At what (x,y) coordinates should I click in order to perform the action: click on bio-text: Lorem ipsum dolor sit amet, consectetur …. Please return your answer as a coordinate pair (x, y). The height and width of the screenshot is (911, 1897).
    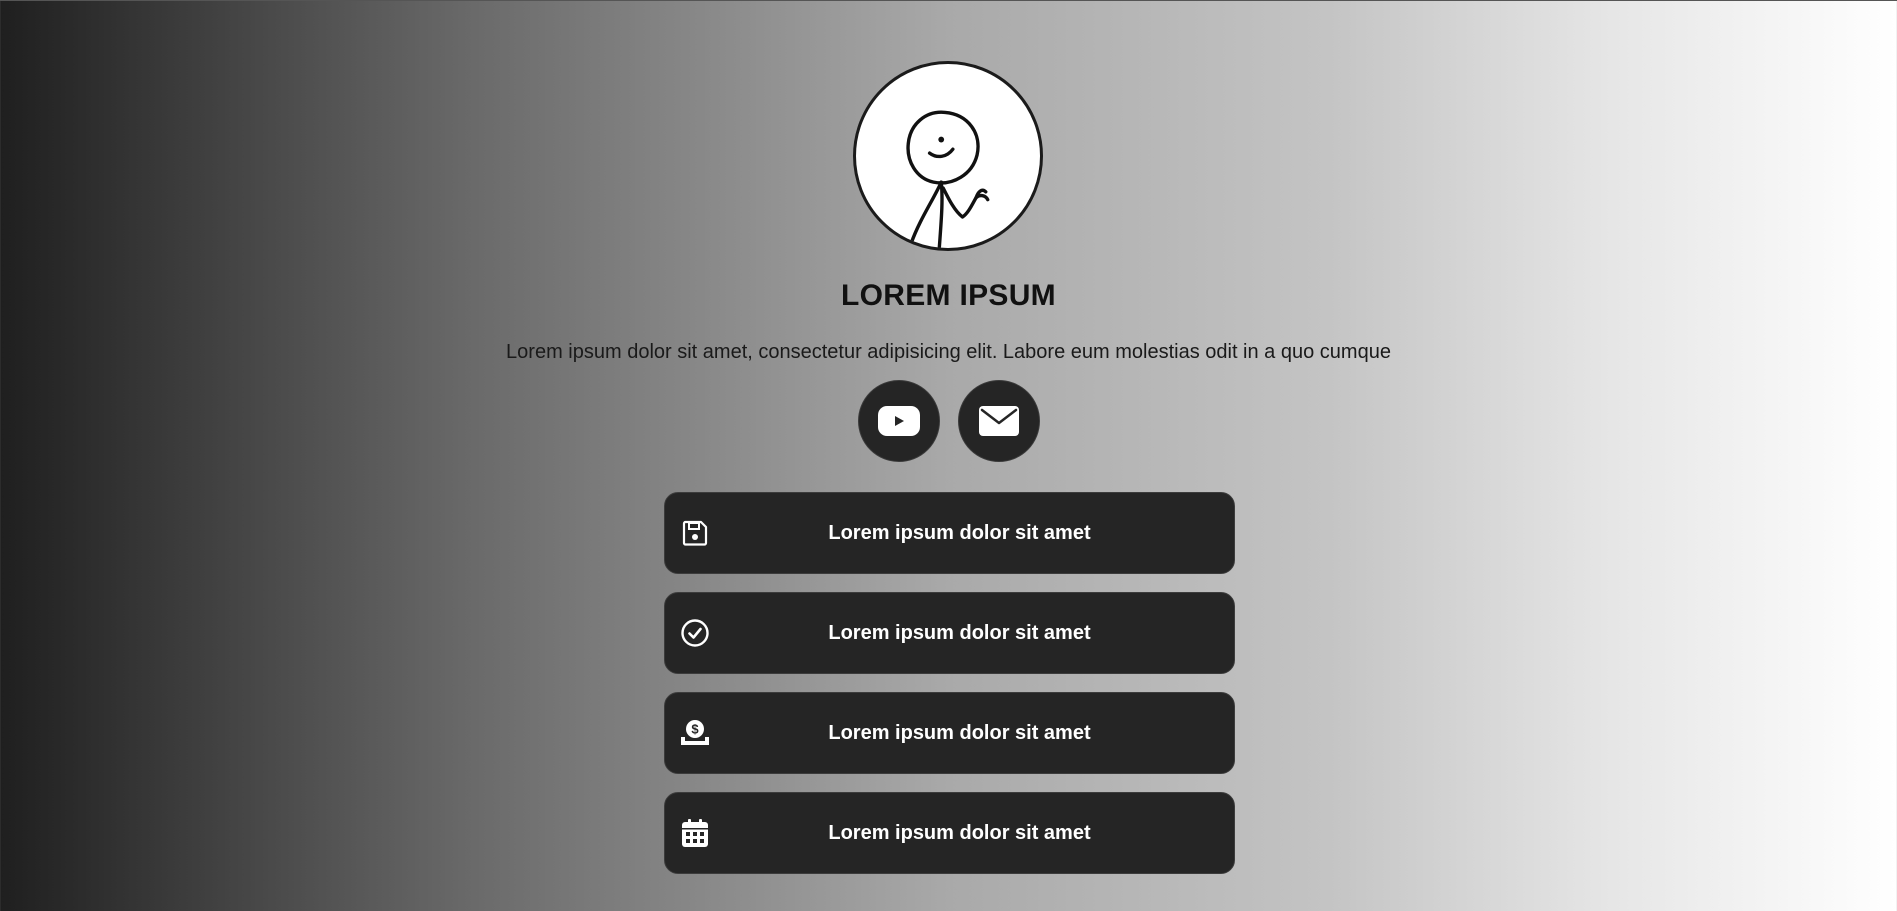
    Looking at the image, I should click on (948, 352).